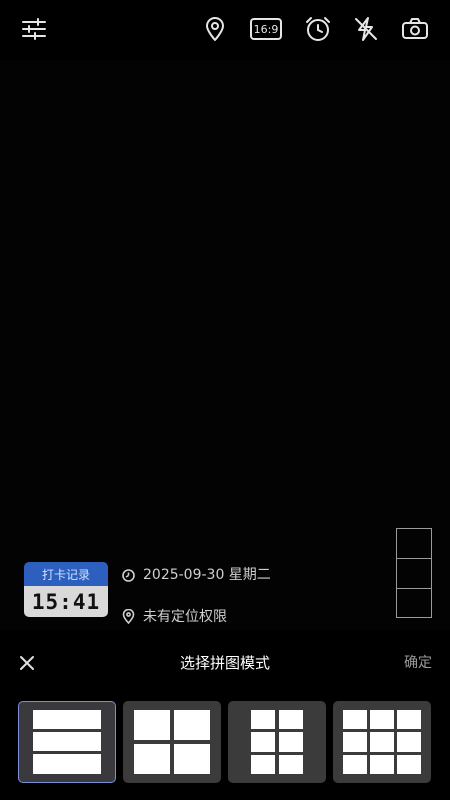  Describe the element at coordinates (418, 662) in the screenshot. I see `confirm-button: 确定` at that location.